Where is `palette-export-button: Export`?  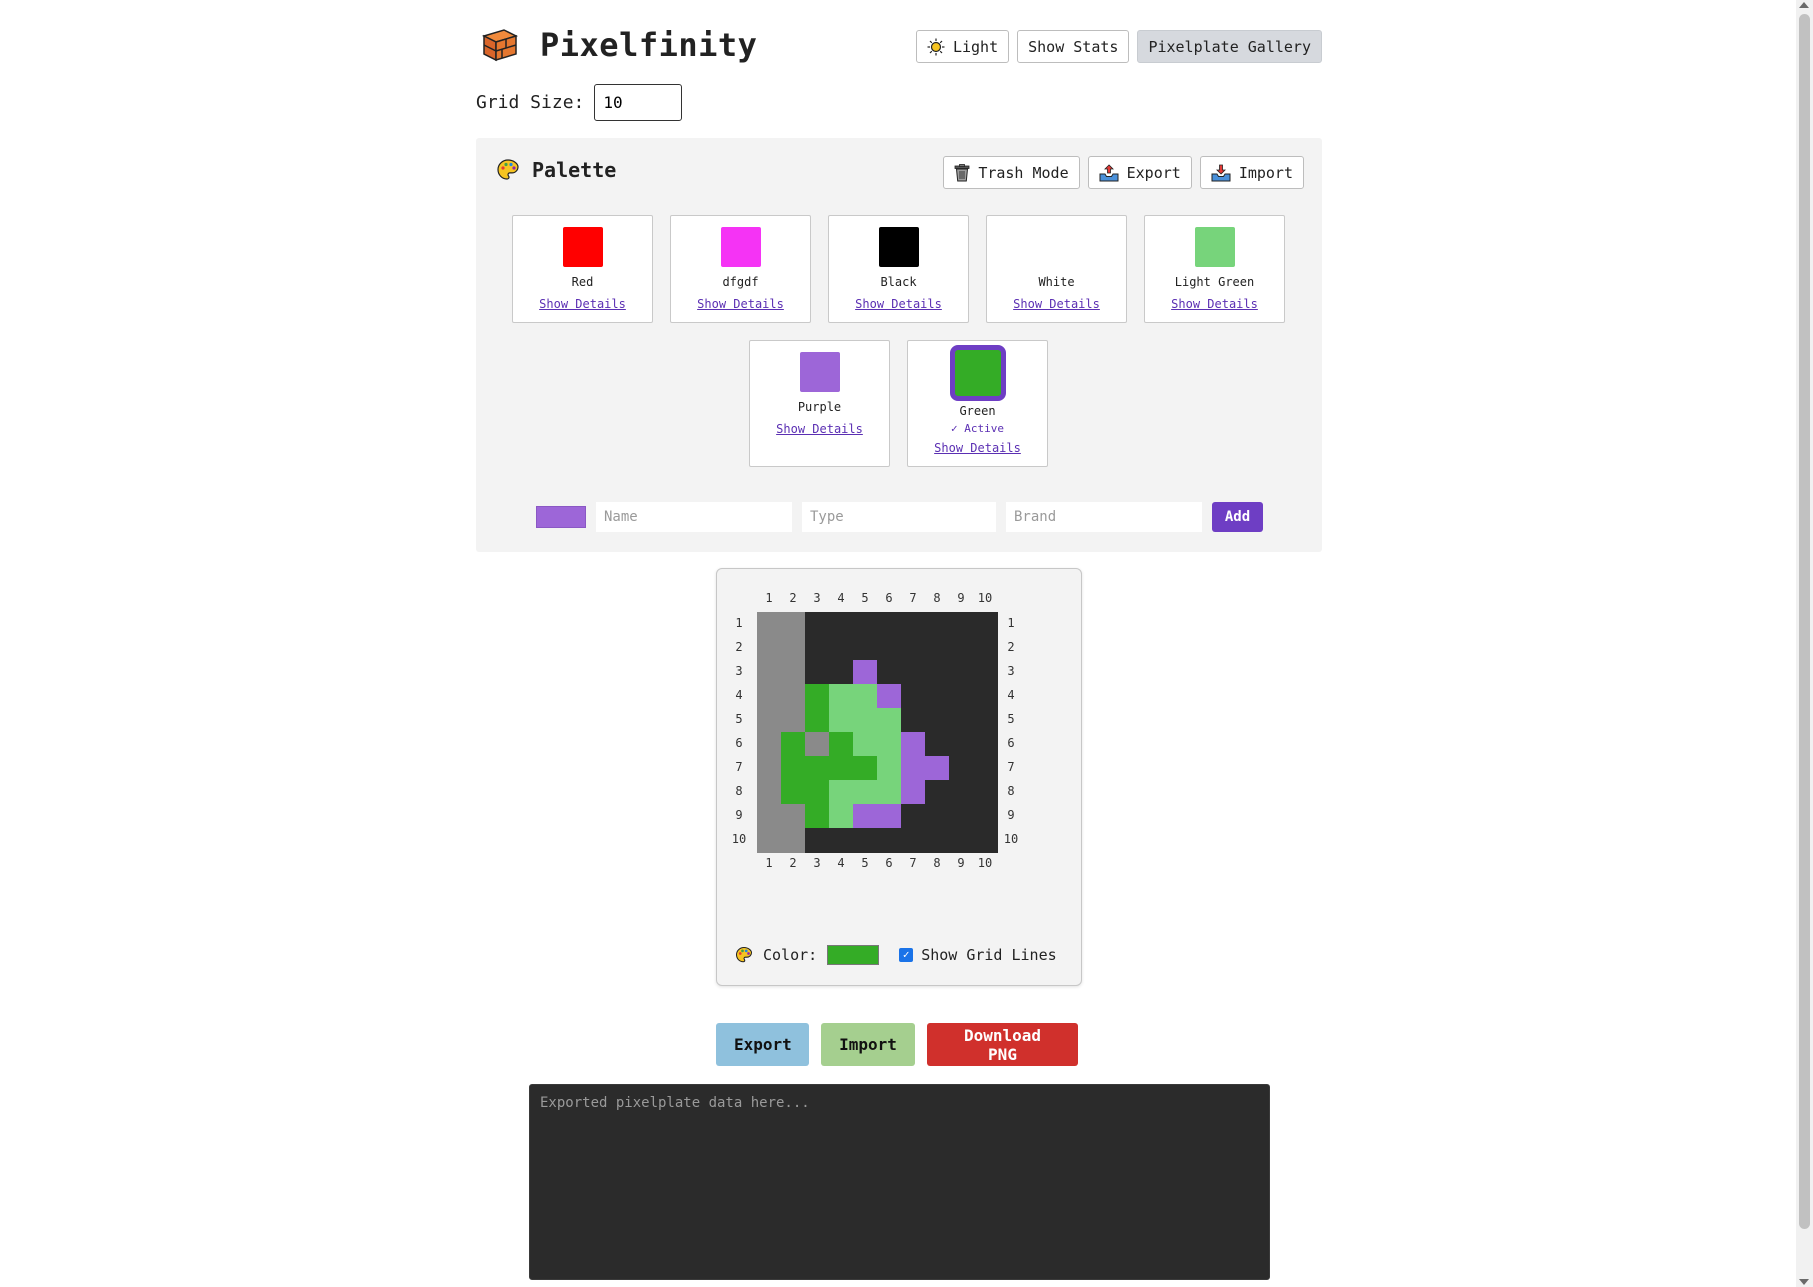
palette-export-button: Export is located at coordinates (1139, 172).